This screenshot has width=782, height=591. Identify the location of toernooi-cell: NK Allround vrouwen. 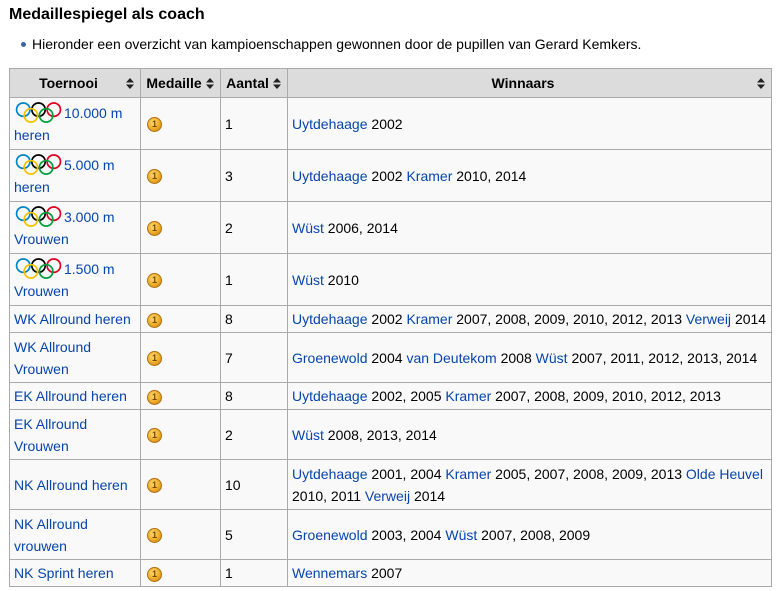
(75, 534).